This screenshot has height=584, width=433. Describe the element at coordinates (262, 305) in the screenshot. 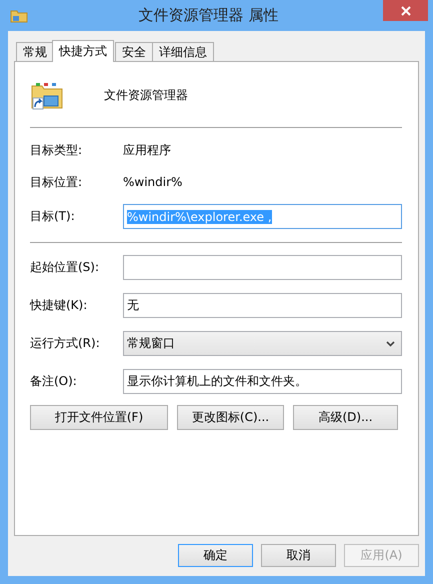

I see `input-field: 无` at that location.